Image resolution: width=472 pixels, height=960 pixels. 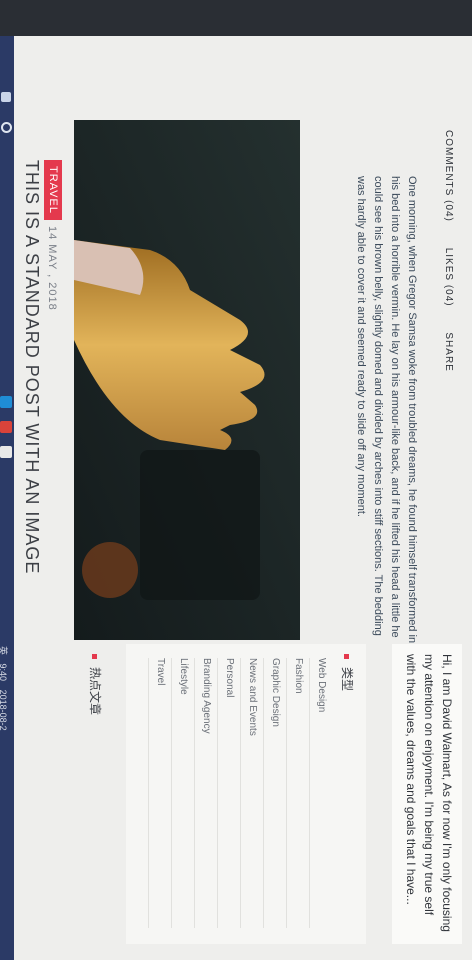 I want to click on taskbar, so click(x=7, y=498).